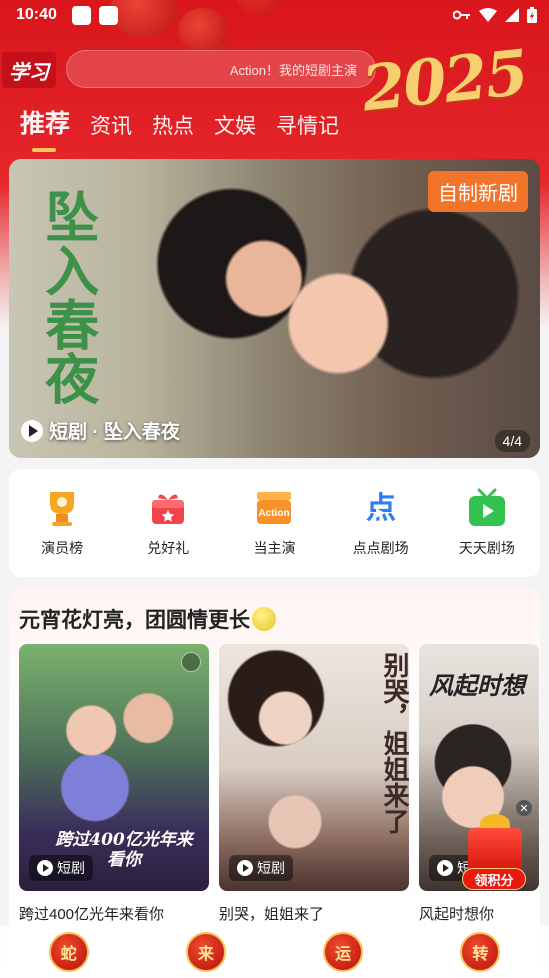 This screenshot has height=978, width=549. I want to click on status-time: 10:40, so click(36, 14).